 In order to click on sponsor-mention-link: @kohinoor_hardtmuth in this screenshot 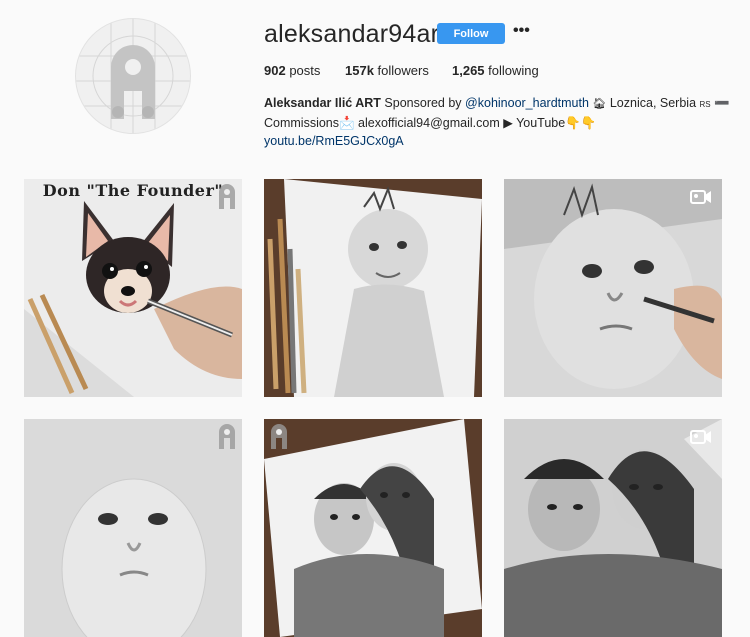, I will do `click(527, 103)`.